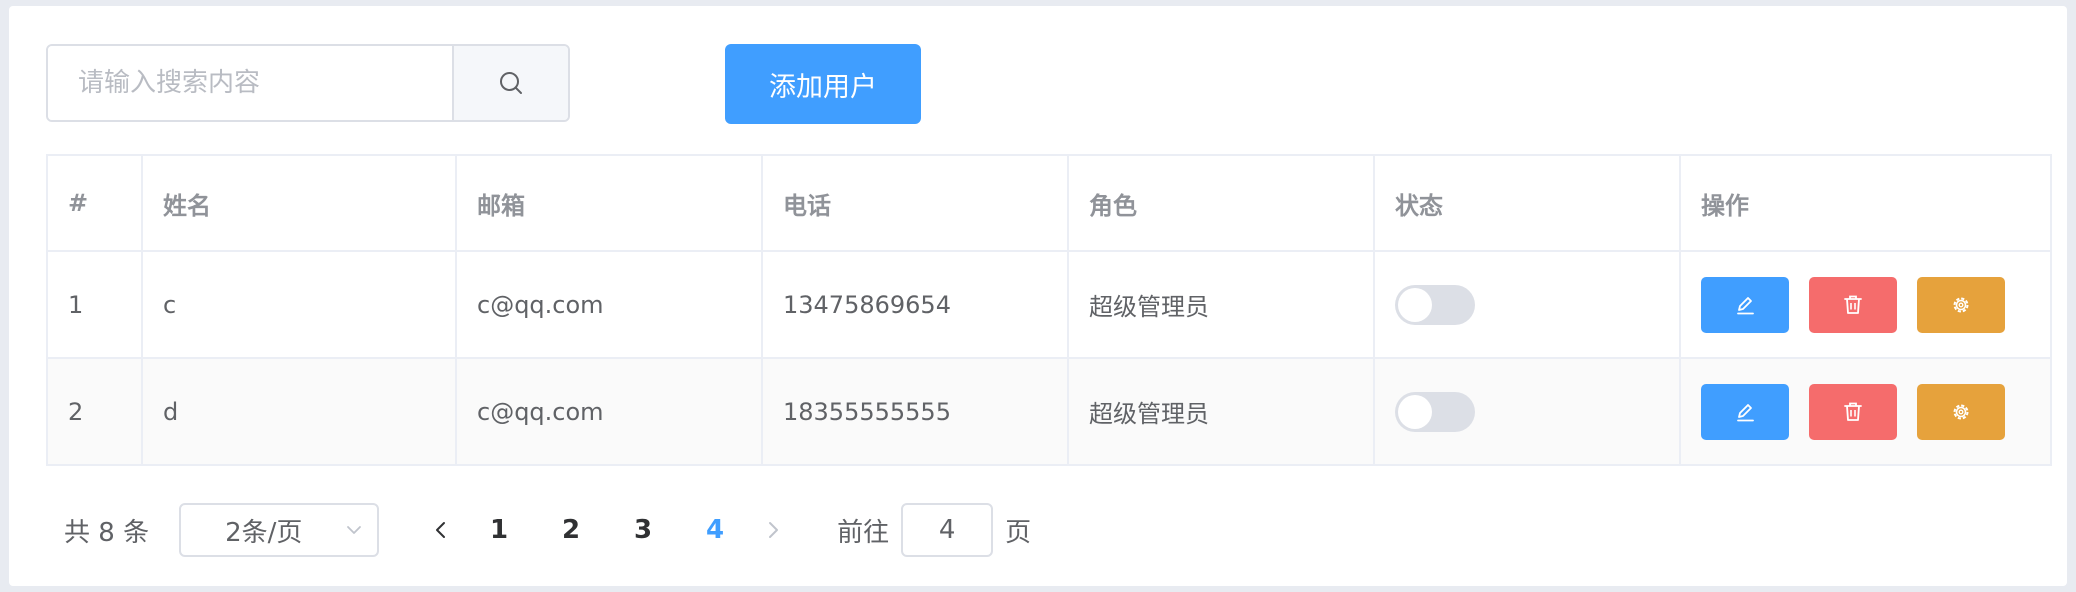 This screenshot has width=2076, height=592. I want to click on chevron-right-icon, so click(774, 530).